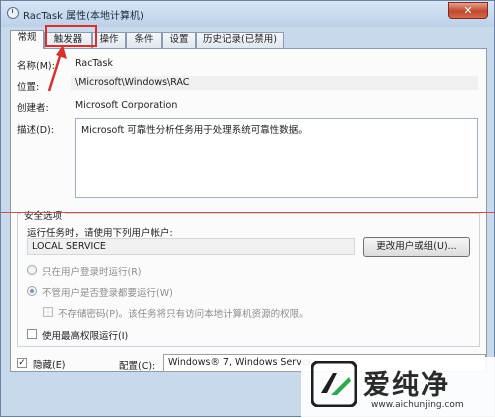 Image resolution: width=495 pixels, height=418 pixels. What do you see at coordinates (137, 366) in the screenshot?
I see `configure-label: 配置(C):` at bounding box center [137, 366].